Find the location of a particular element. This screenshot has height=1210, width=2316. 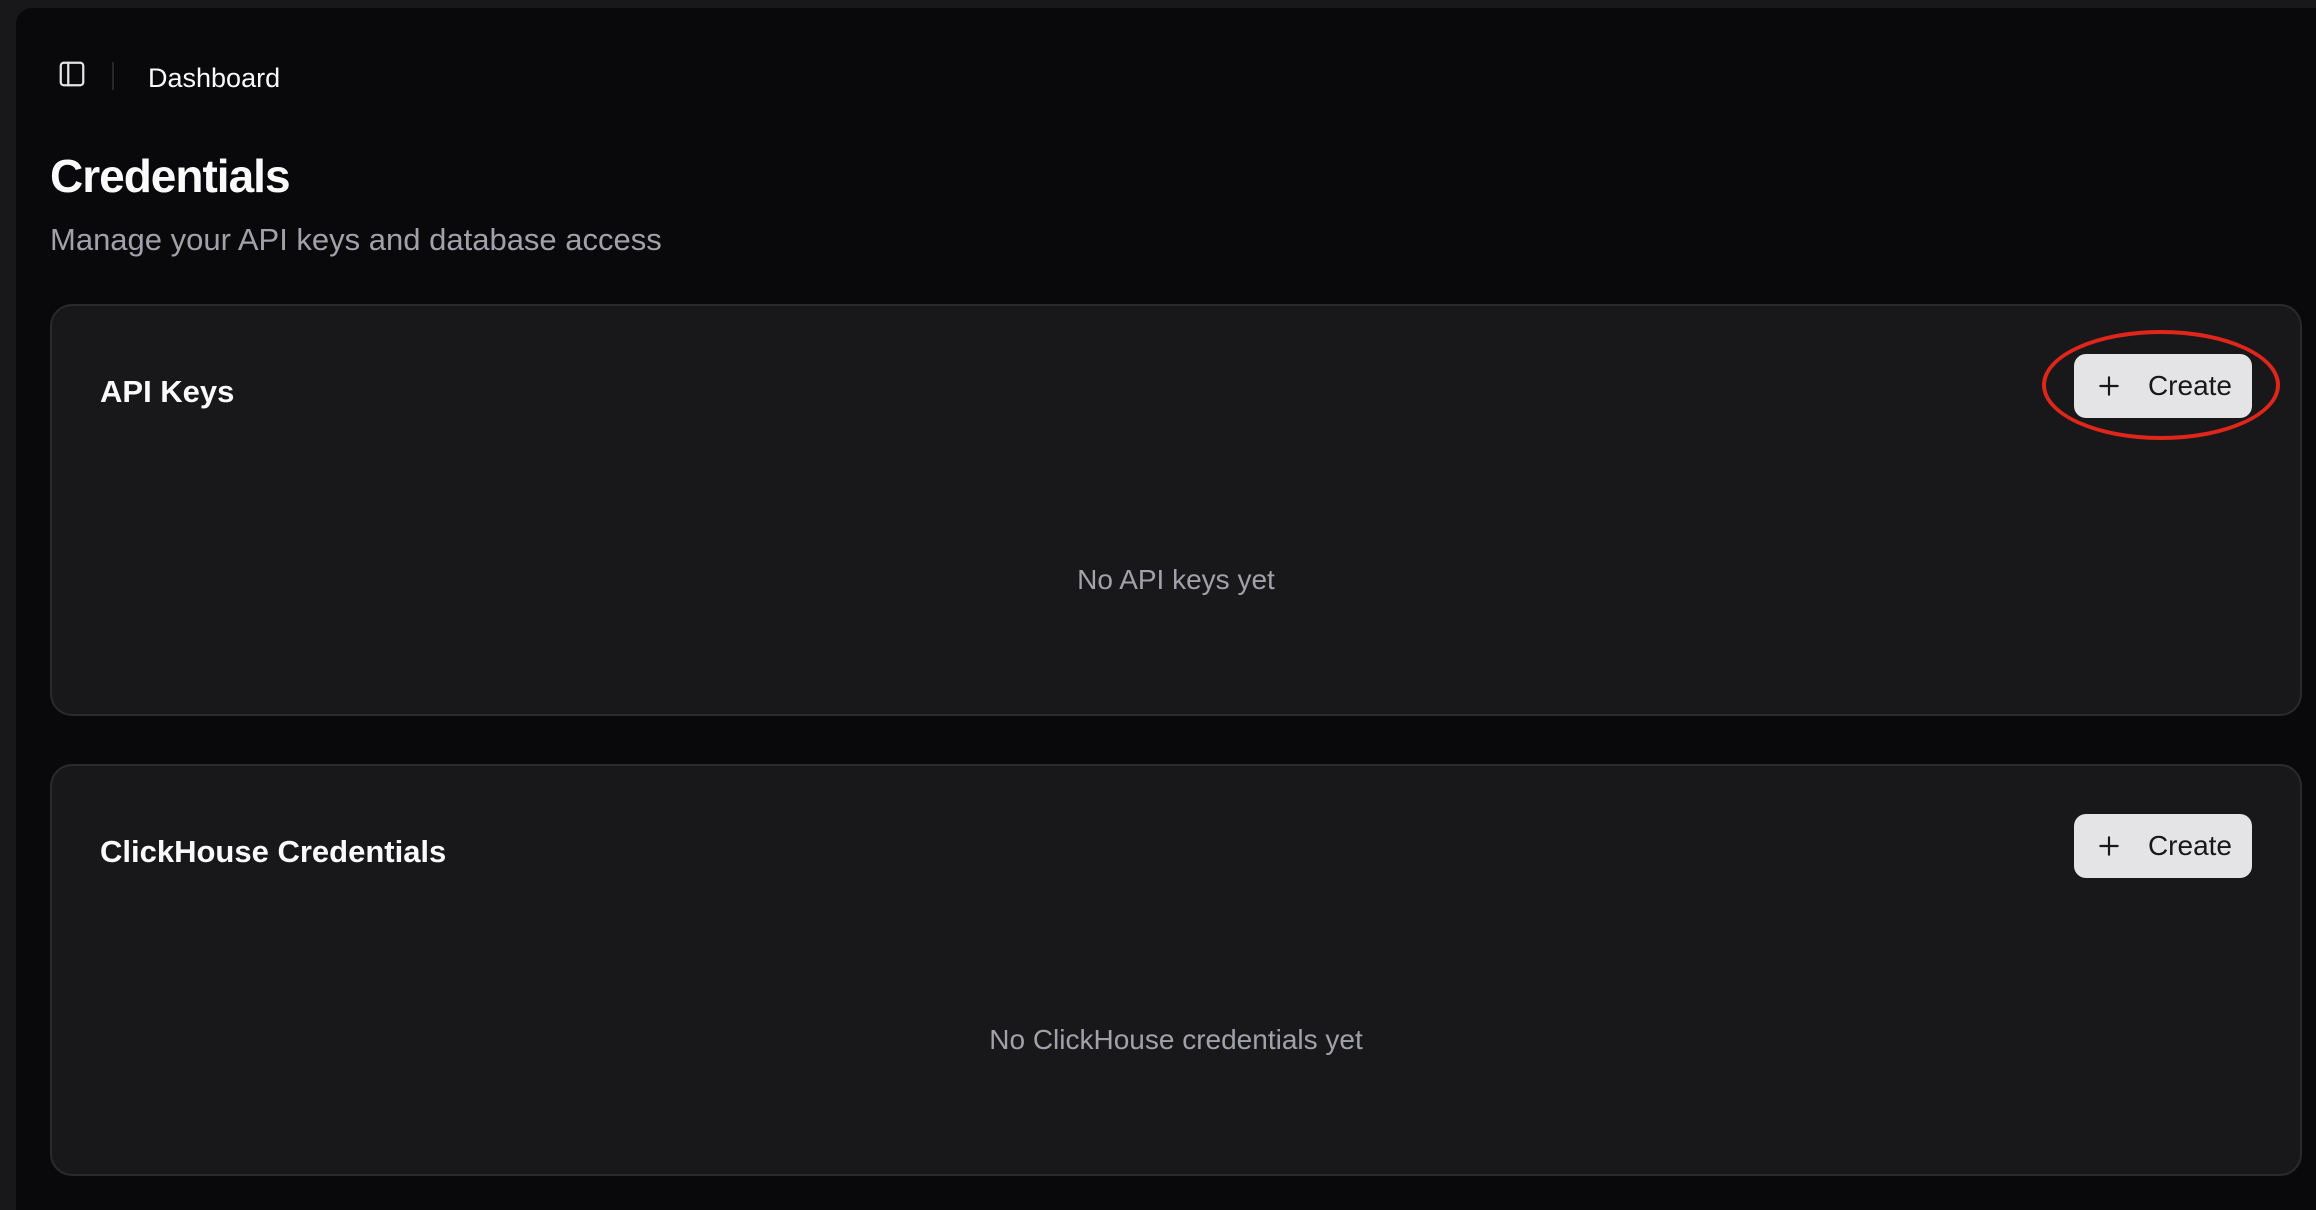

api-keys-title: API Keys is located at coordinates (167, 391).